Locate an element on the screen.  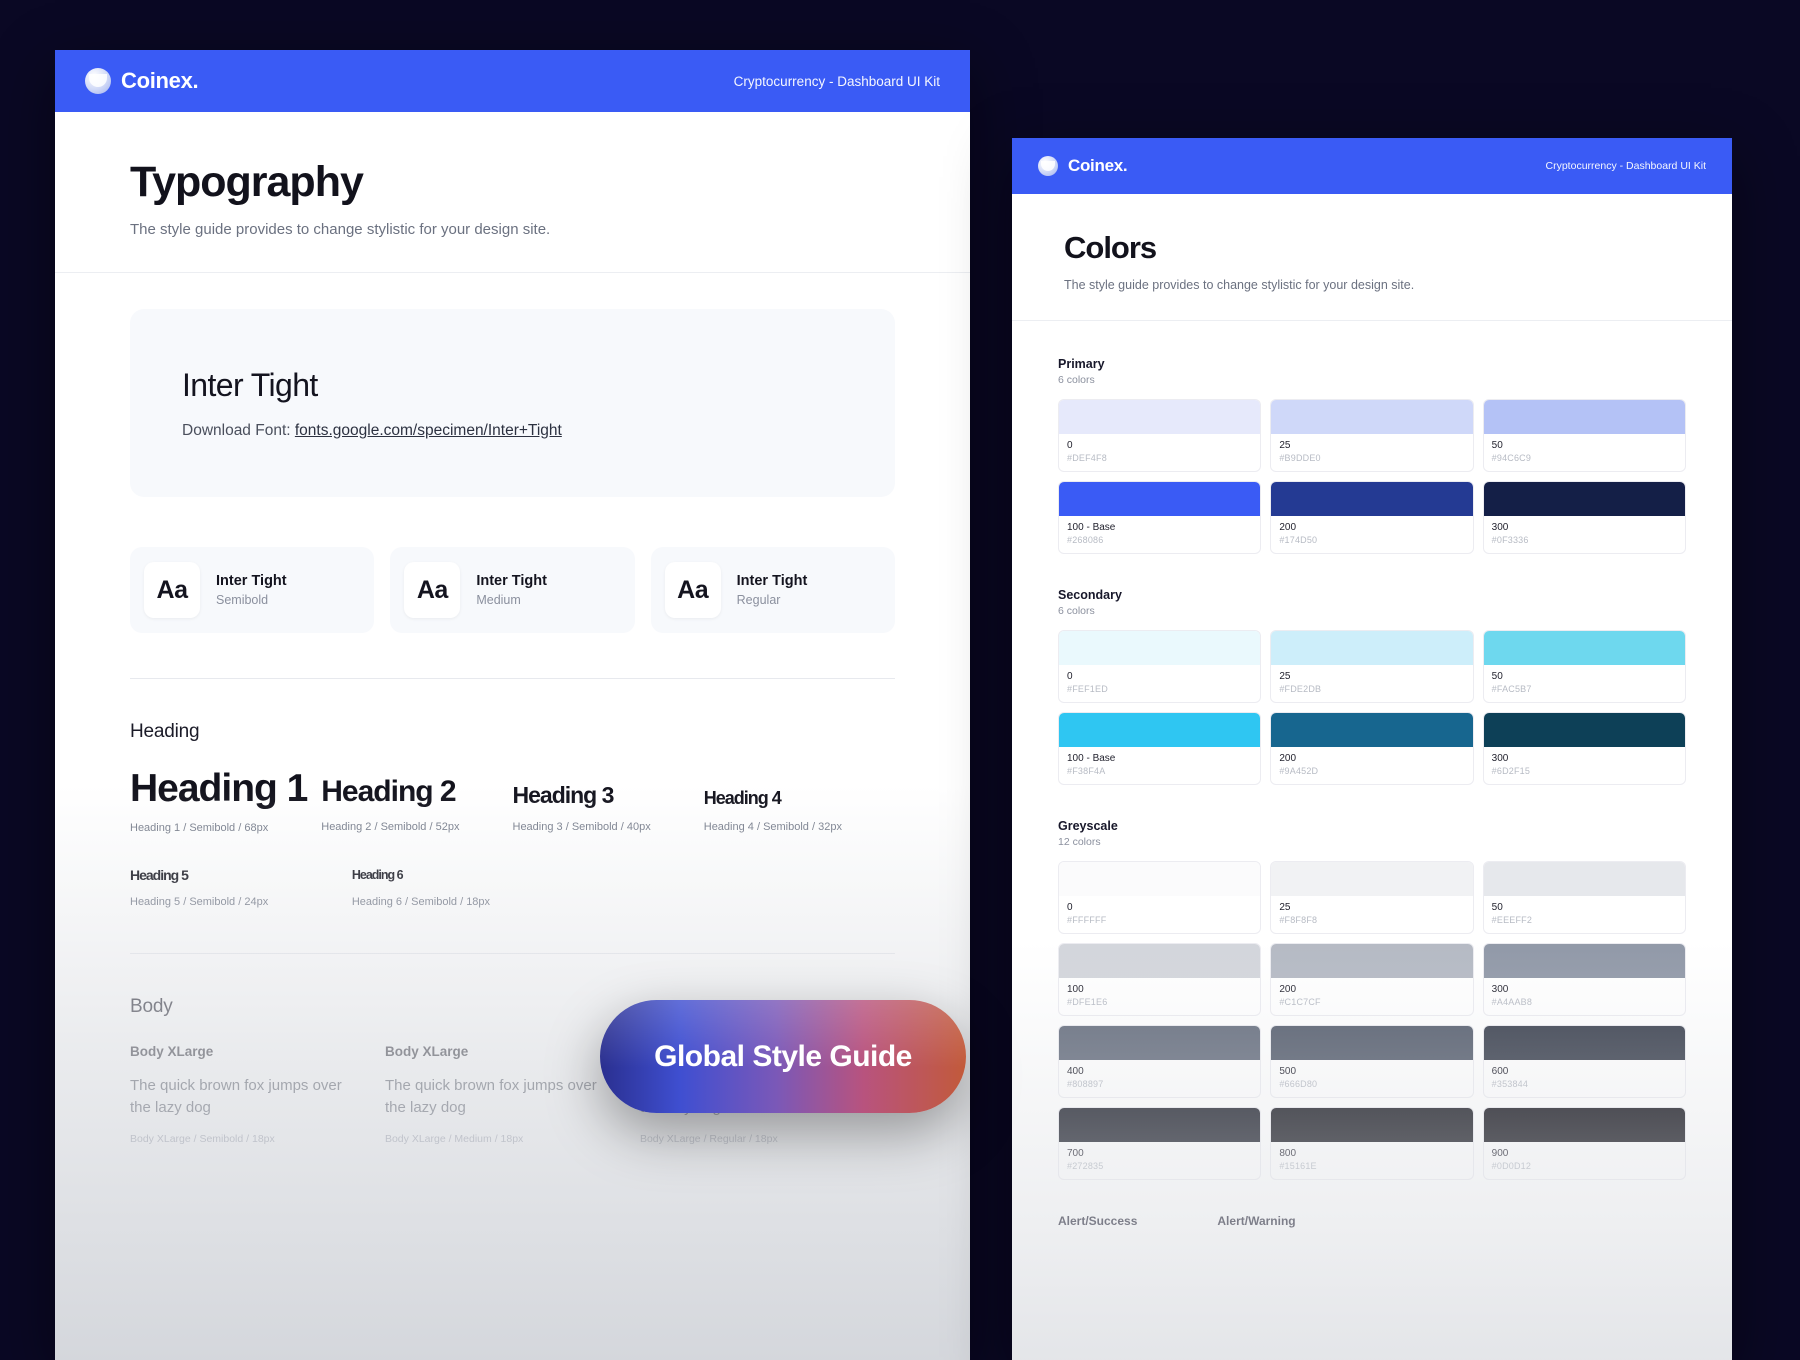
swatch-hex: #9A452D is located at coordinates (1299, 771).